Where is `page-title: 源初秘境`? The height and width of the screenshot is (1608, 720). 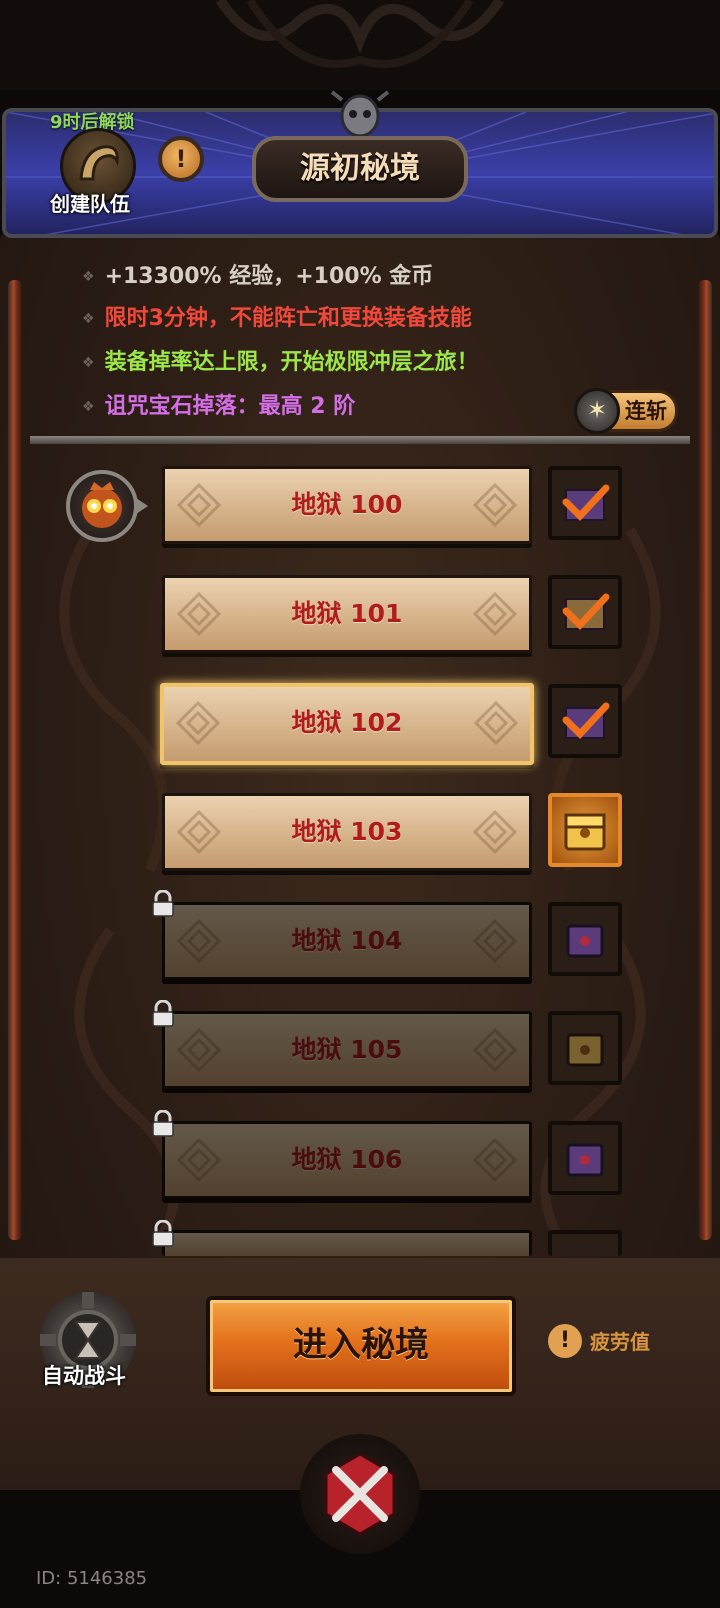 page-title: 源初秘境 is located at coordinates (360, 169).